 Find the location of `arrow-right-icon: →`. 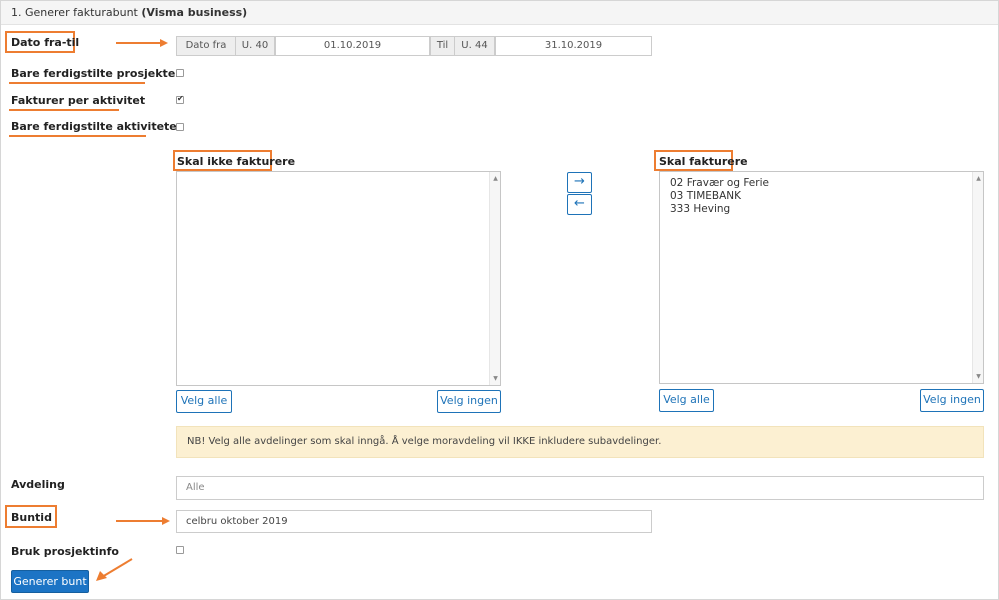

arrow-right-icon: → is located at coordinates (579, 181).